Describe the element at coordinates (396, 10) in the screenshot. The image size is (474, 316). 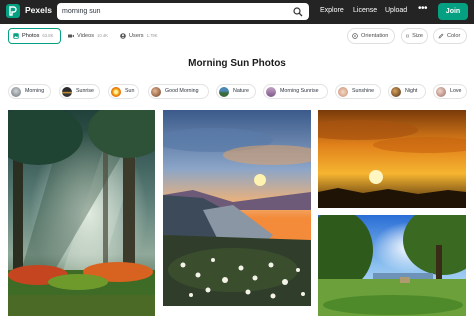
I see `nav-upload-link: Upload` at that location.